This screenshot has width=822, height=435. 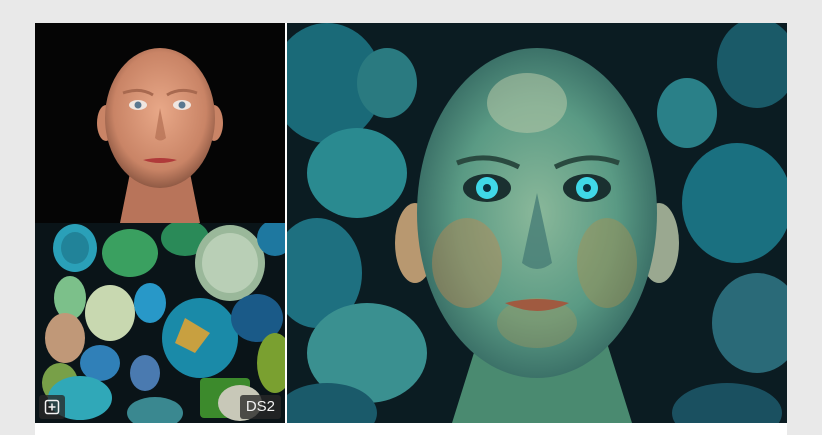 I want to click on style-image: DS2, so click(x=160, y=323).